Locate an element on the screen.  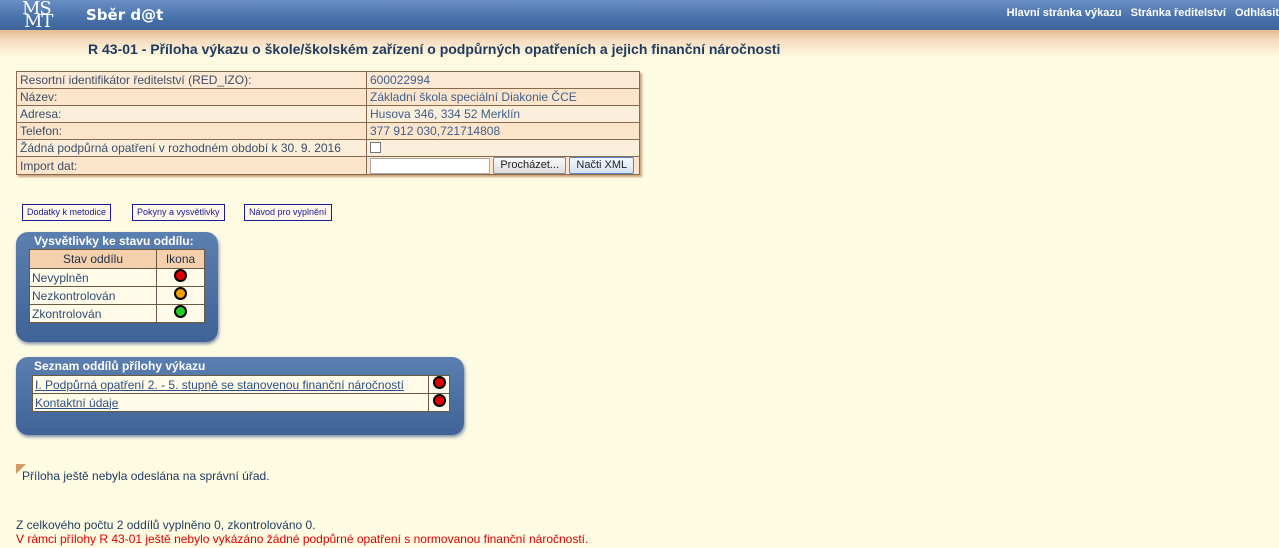
import-label: Import dat: is located at coordinates (191, 165).